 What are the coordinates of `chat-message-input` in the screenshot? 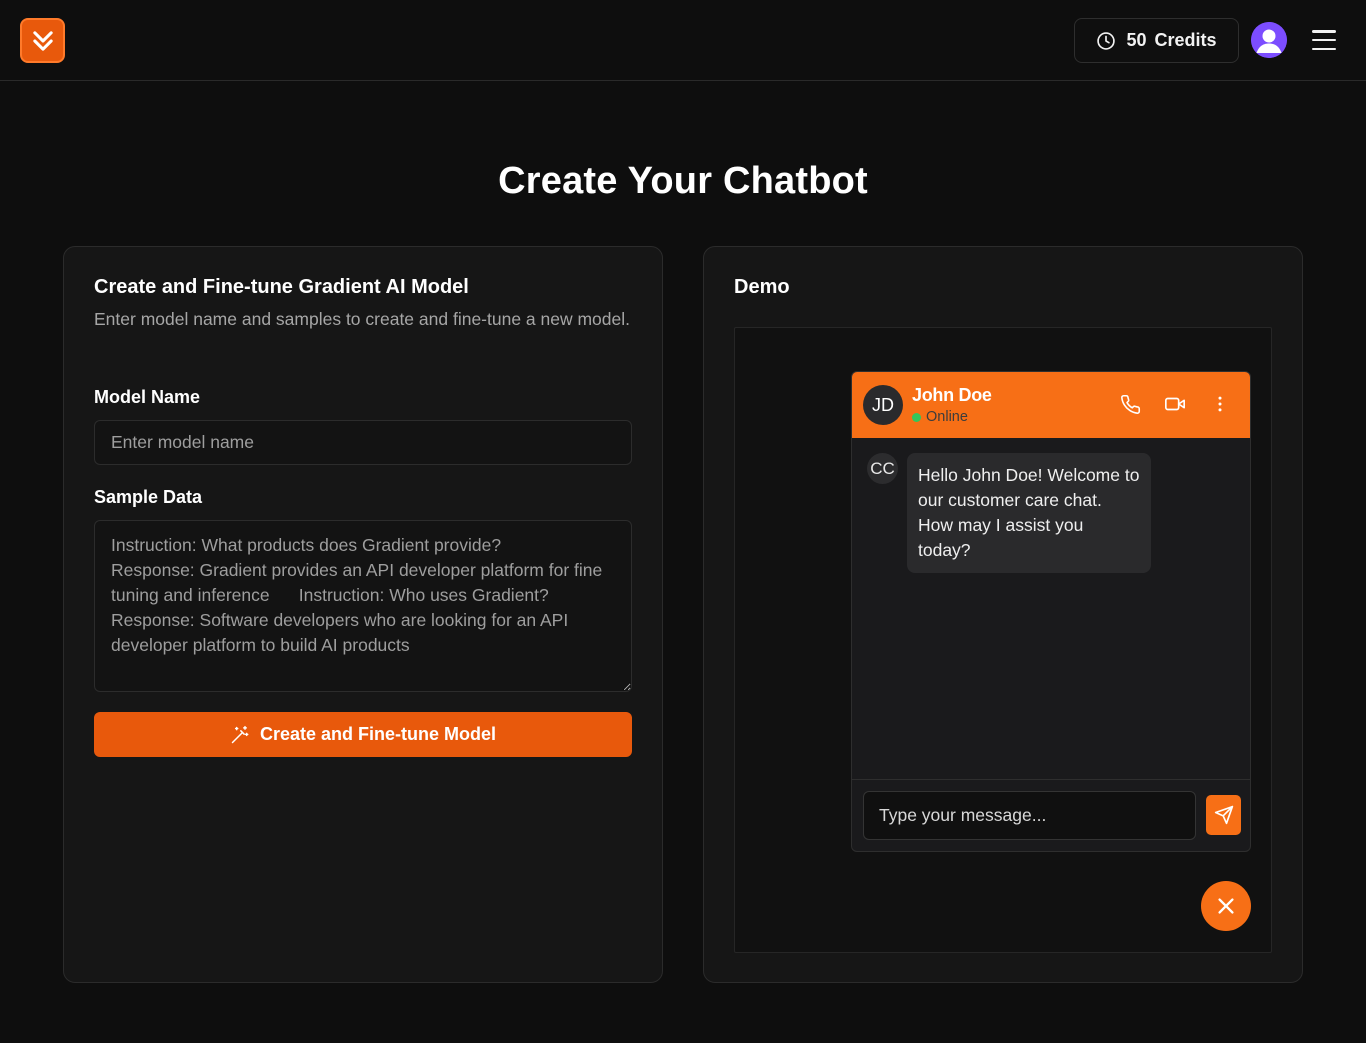 It's located at (1029, 815).